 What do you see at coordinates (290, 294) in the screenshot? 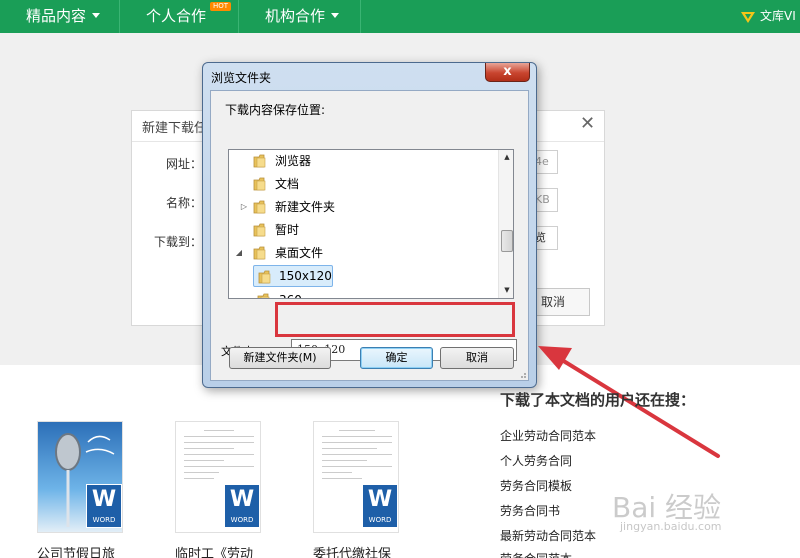
I see `tree-item-label: 360` at bounding box center [290, 294].